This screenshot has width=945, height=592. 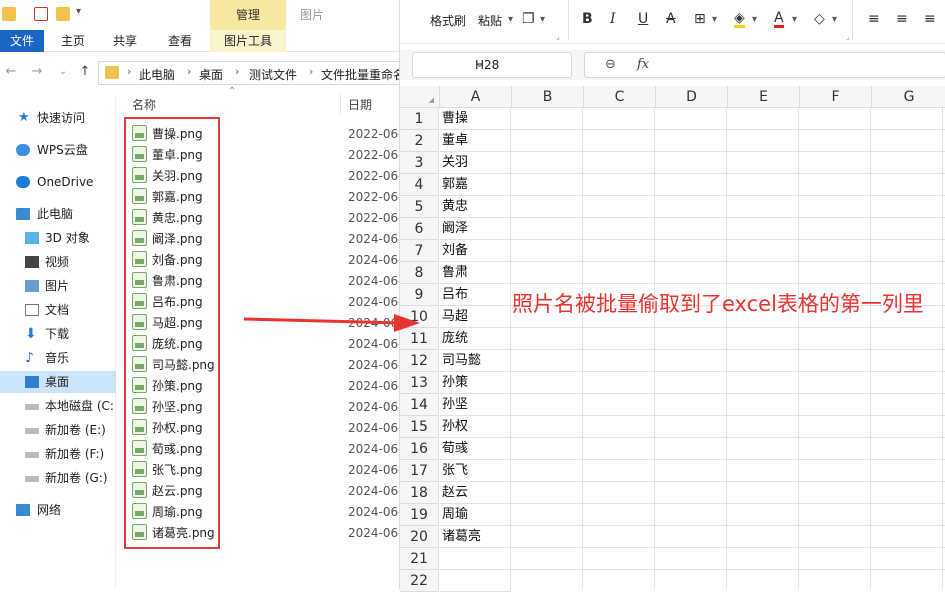 What do you see at coordinates (528, 19) in the screenshot?
I see `copy-icon: ❐` at bounding box center [528, 19].